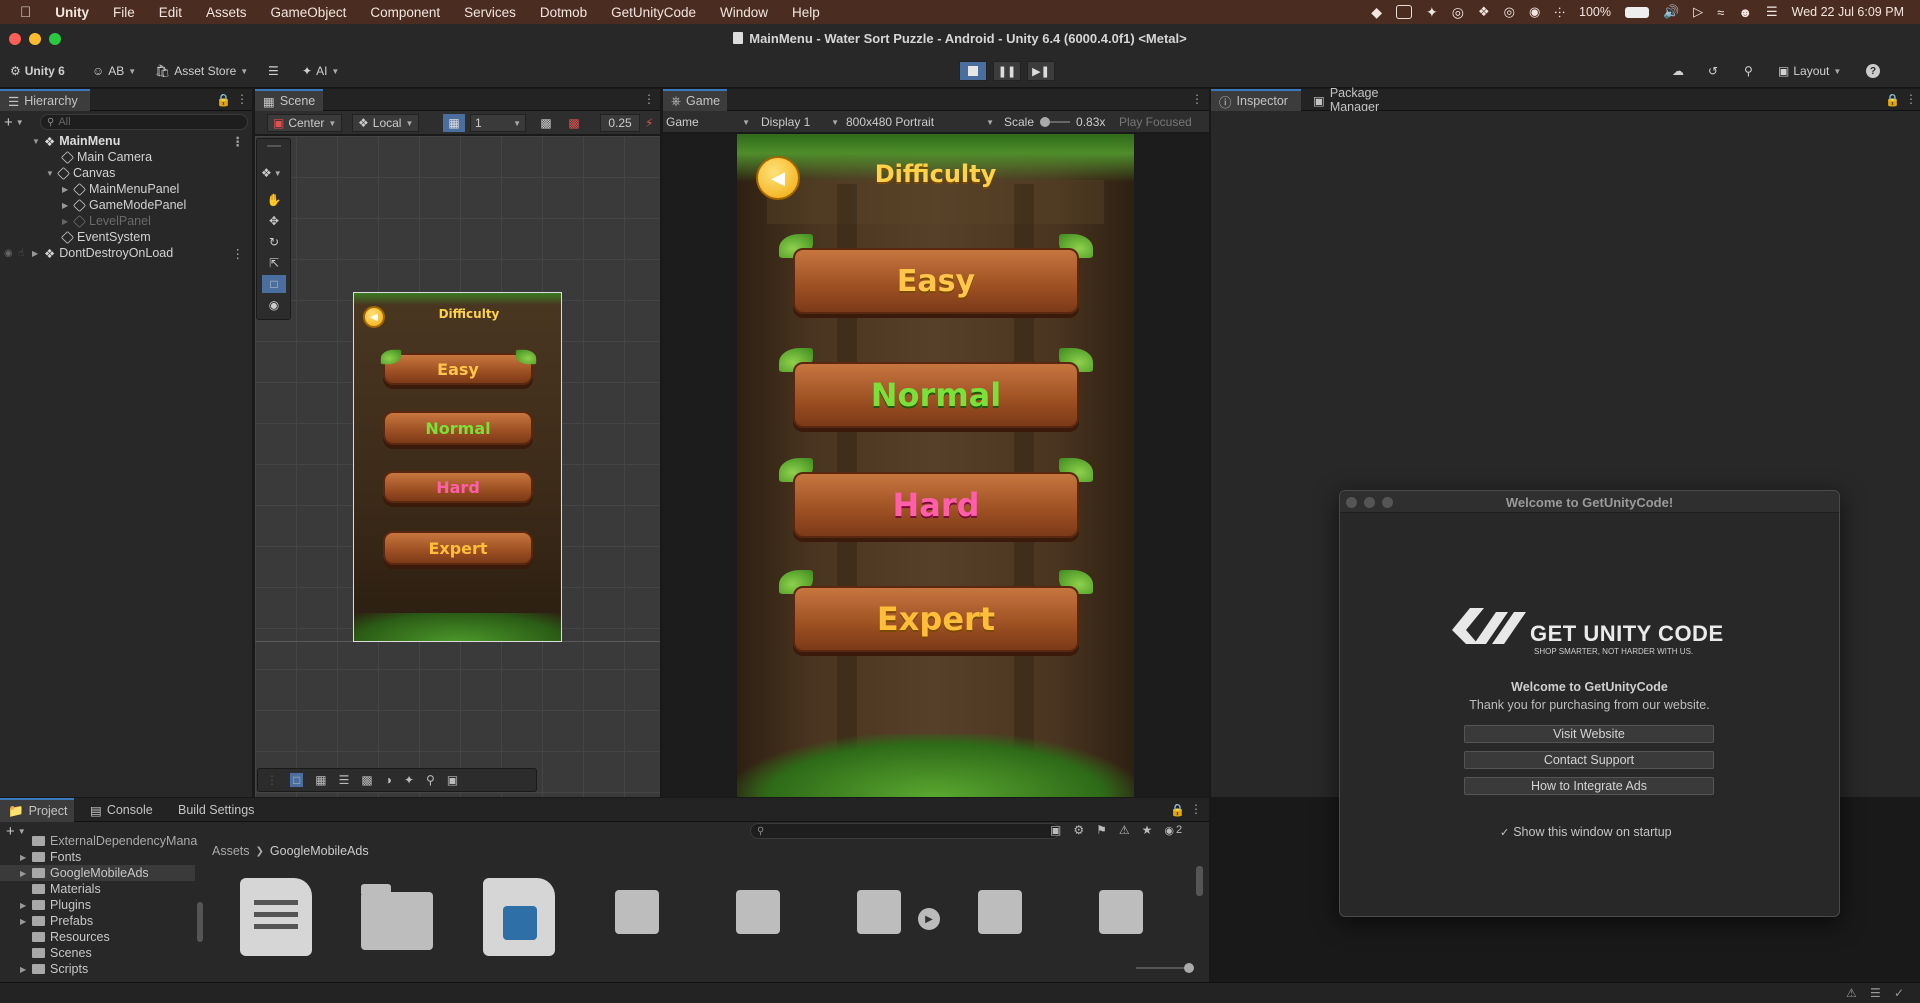 The height and width of the screenshot is (1003, 1920). I want to click on scale-slider, so click(1055, 122).